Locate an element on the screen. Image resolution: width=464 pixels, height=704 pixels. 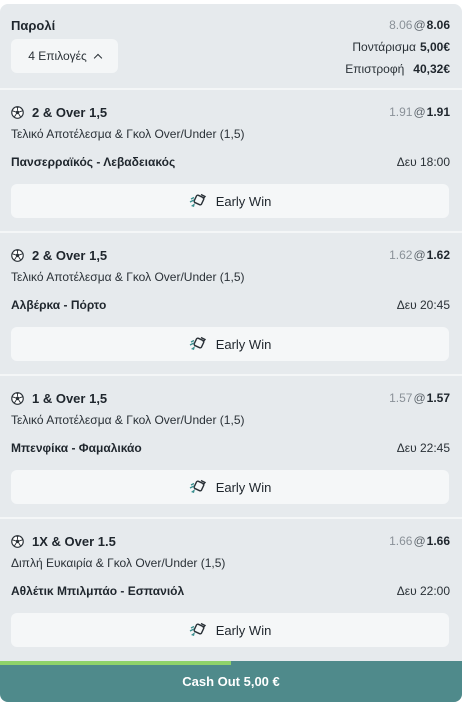
cash-out-button: Cash Out 5,00 € is located at coordinates (231, 681).